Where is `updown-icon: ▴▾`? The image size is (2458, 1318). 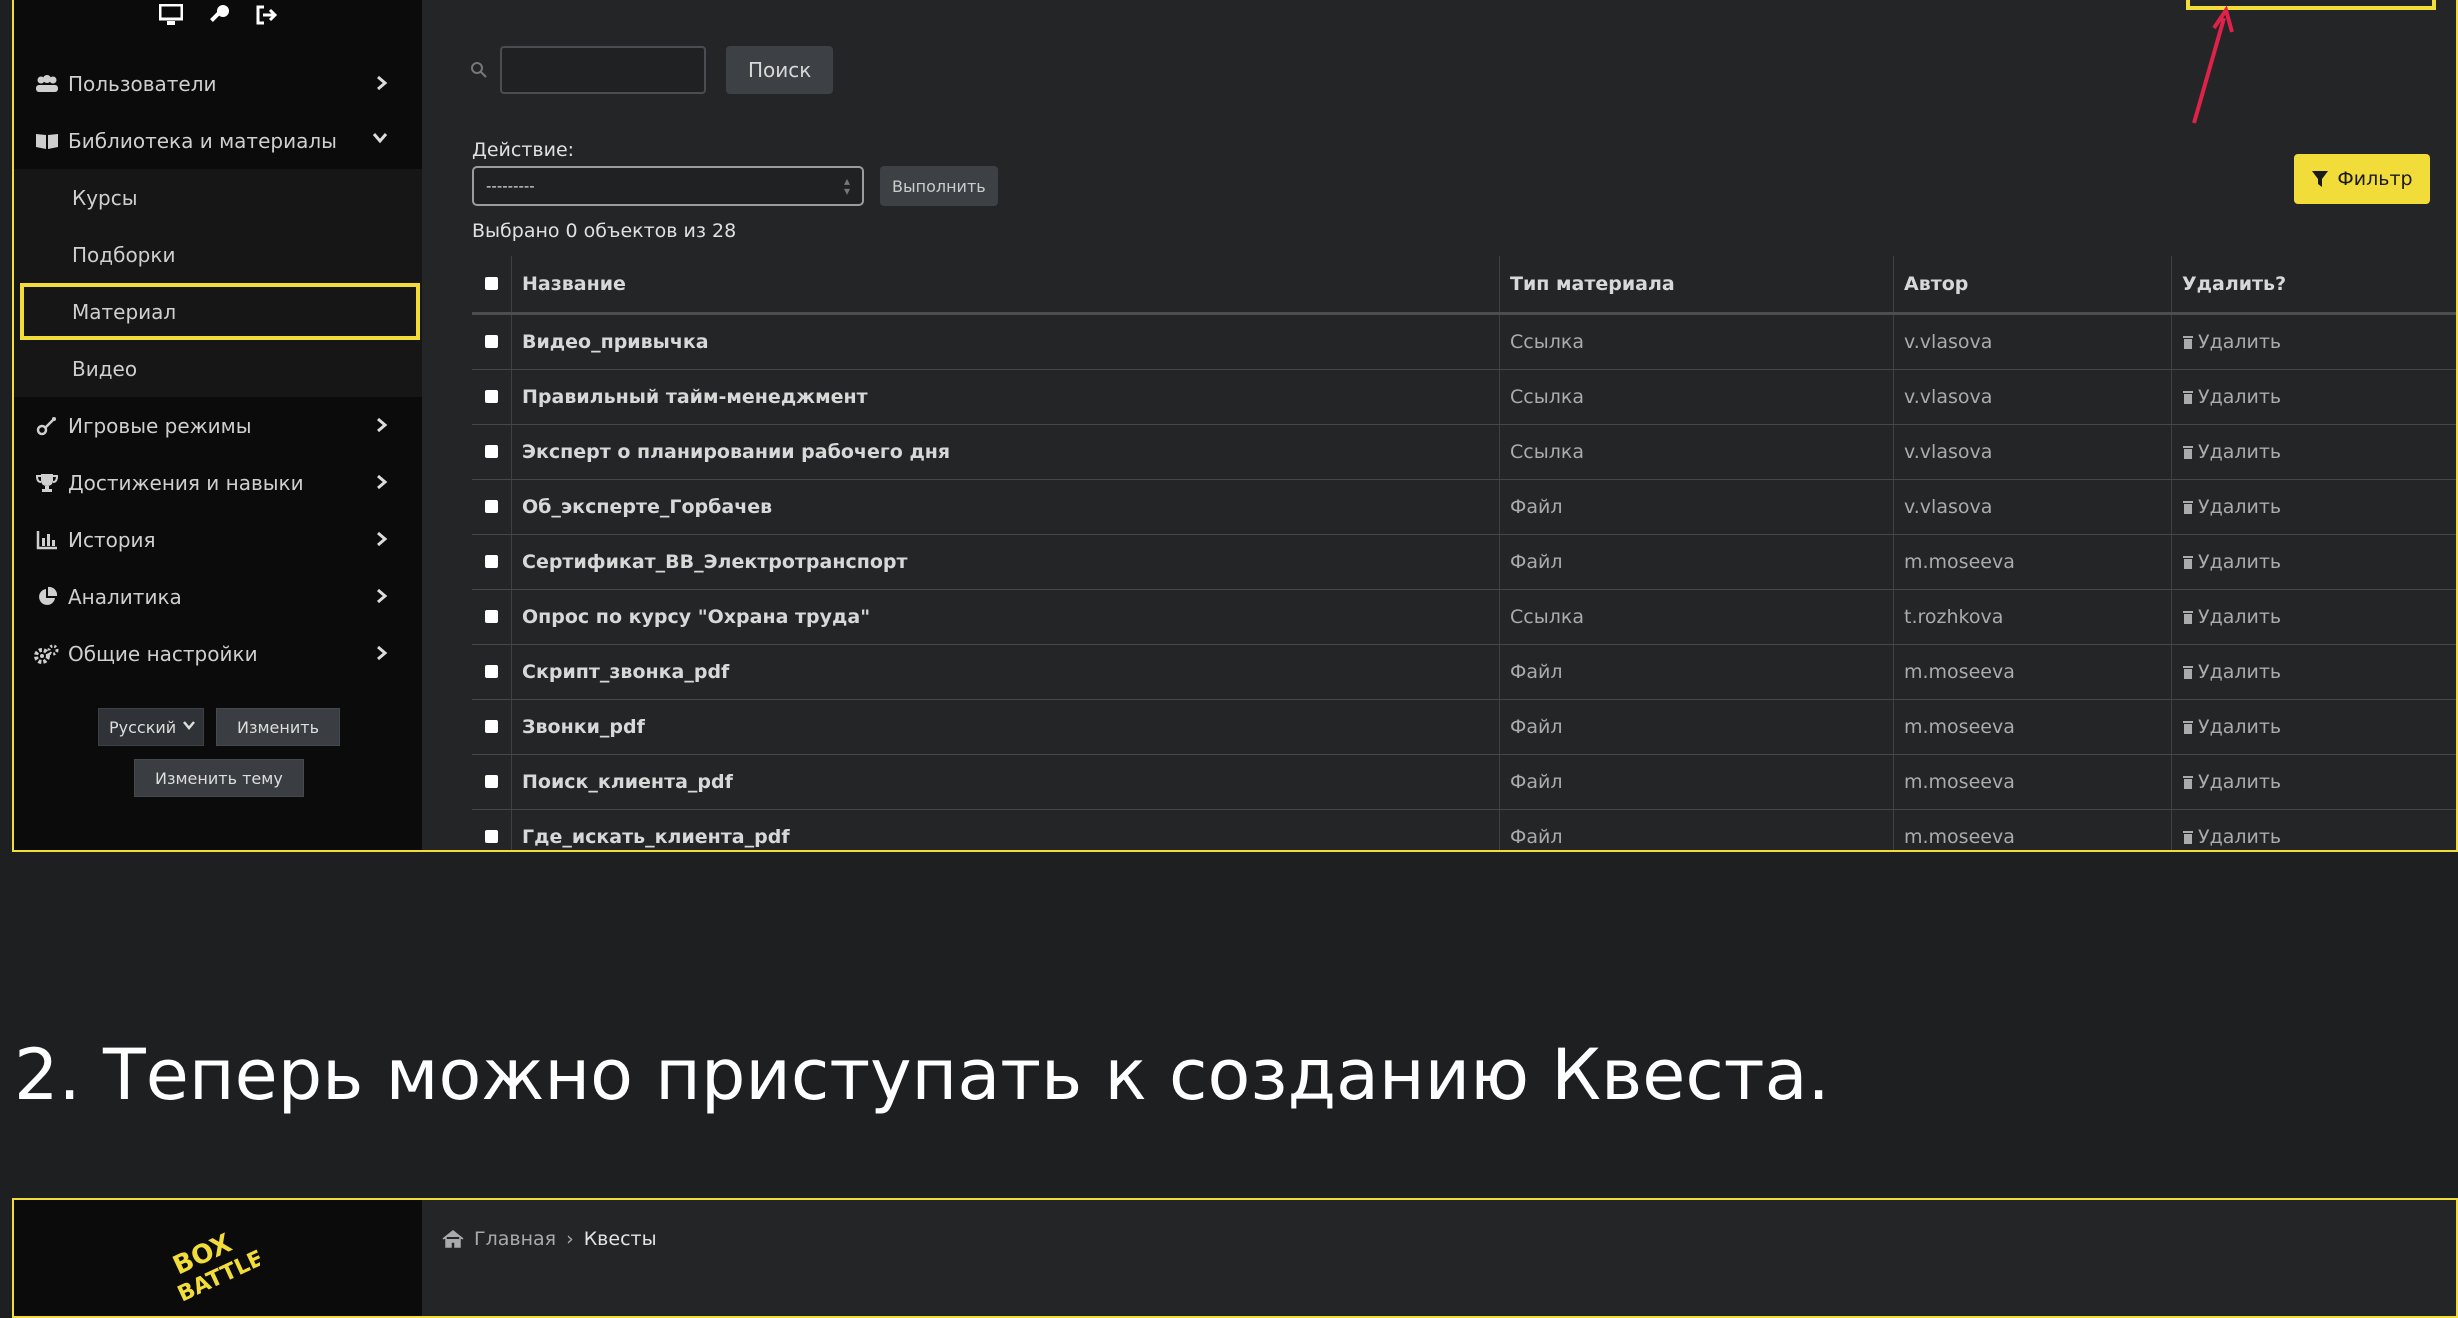 updown-icon: ▴▾ is located at coordinates (847, 186).